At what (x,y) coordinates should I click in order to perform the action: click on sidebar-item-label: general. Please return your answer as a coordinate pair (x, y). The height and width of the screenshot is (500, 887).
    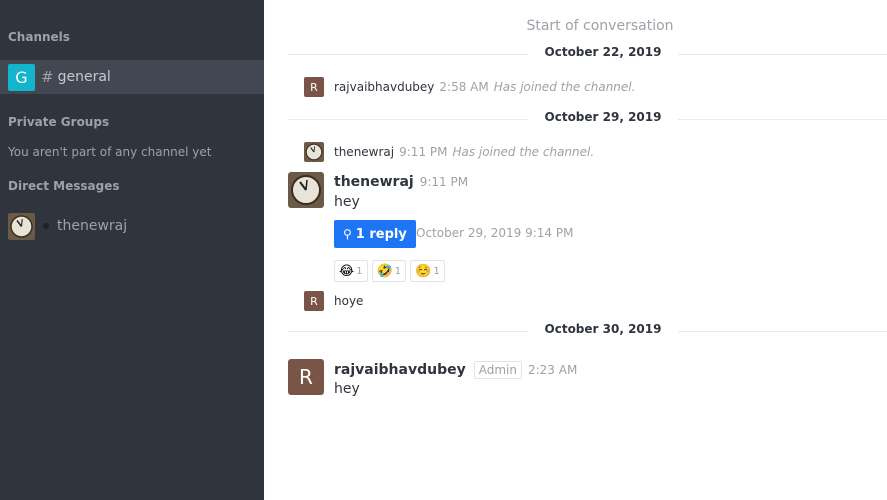
    Looking at the image, I should click on (84, 77).